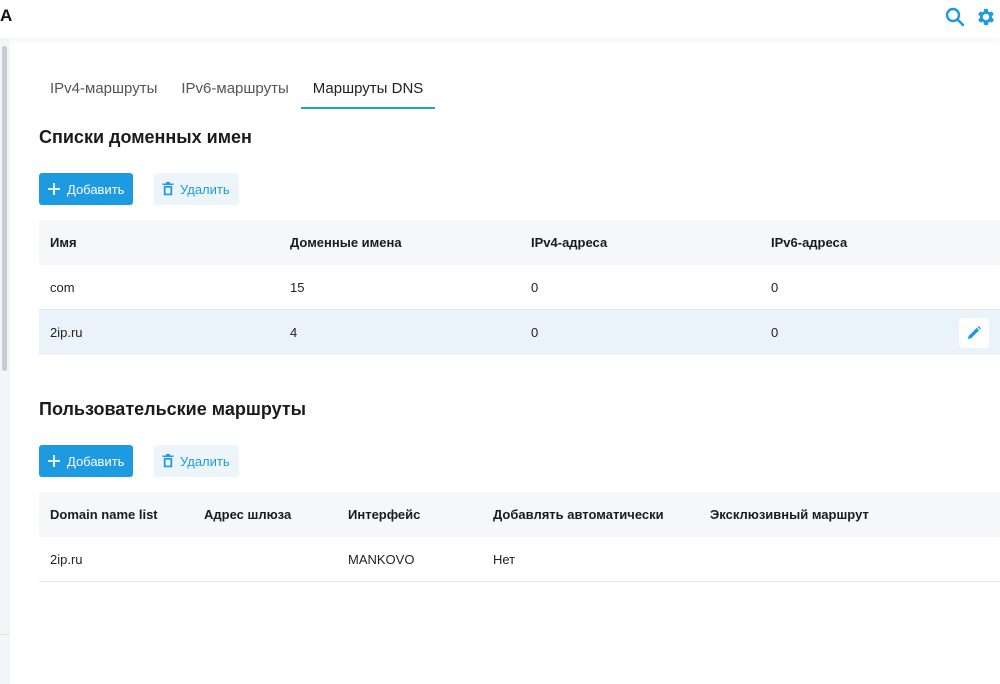 The height and width of the screenshot is (684, 1000). I want to click on column-header: Эксклюзивный маршрут, so click(789, 514).